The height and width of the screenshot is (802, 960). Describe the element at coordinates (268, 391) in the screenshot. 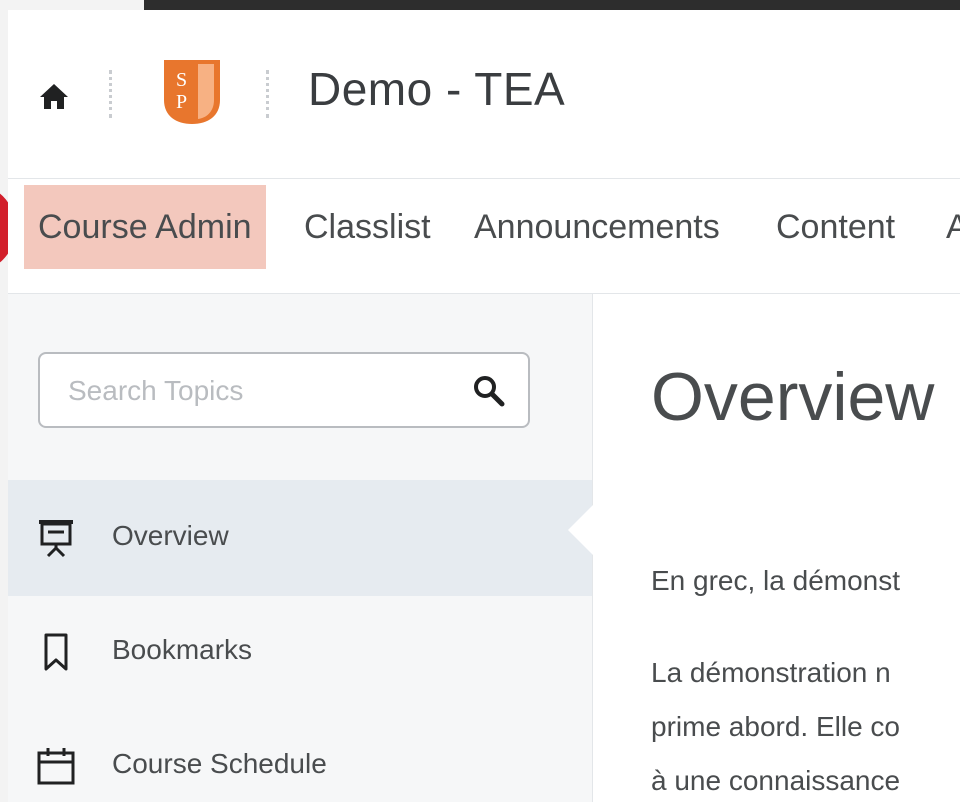

I see `search-topics-input` at that location.